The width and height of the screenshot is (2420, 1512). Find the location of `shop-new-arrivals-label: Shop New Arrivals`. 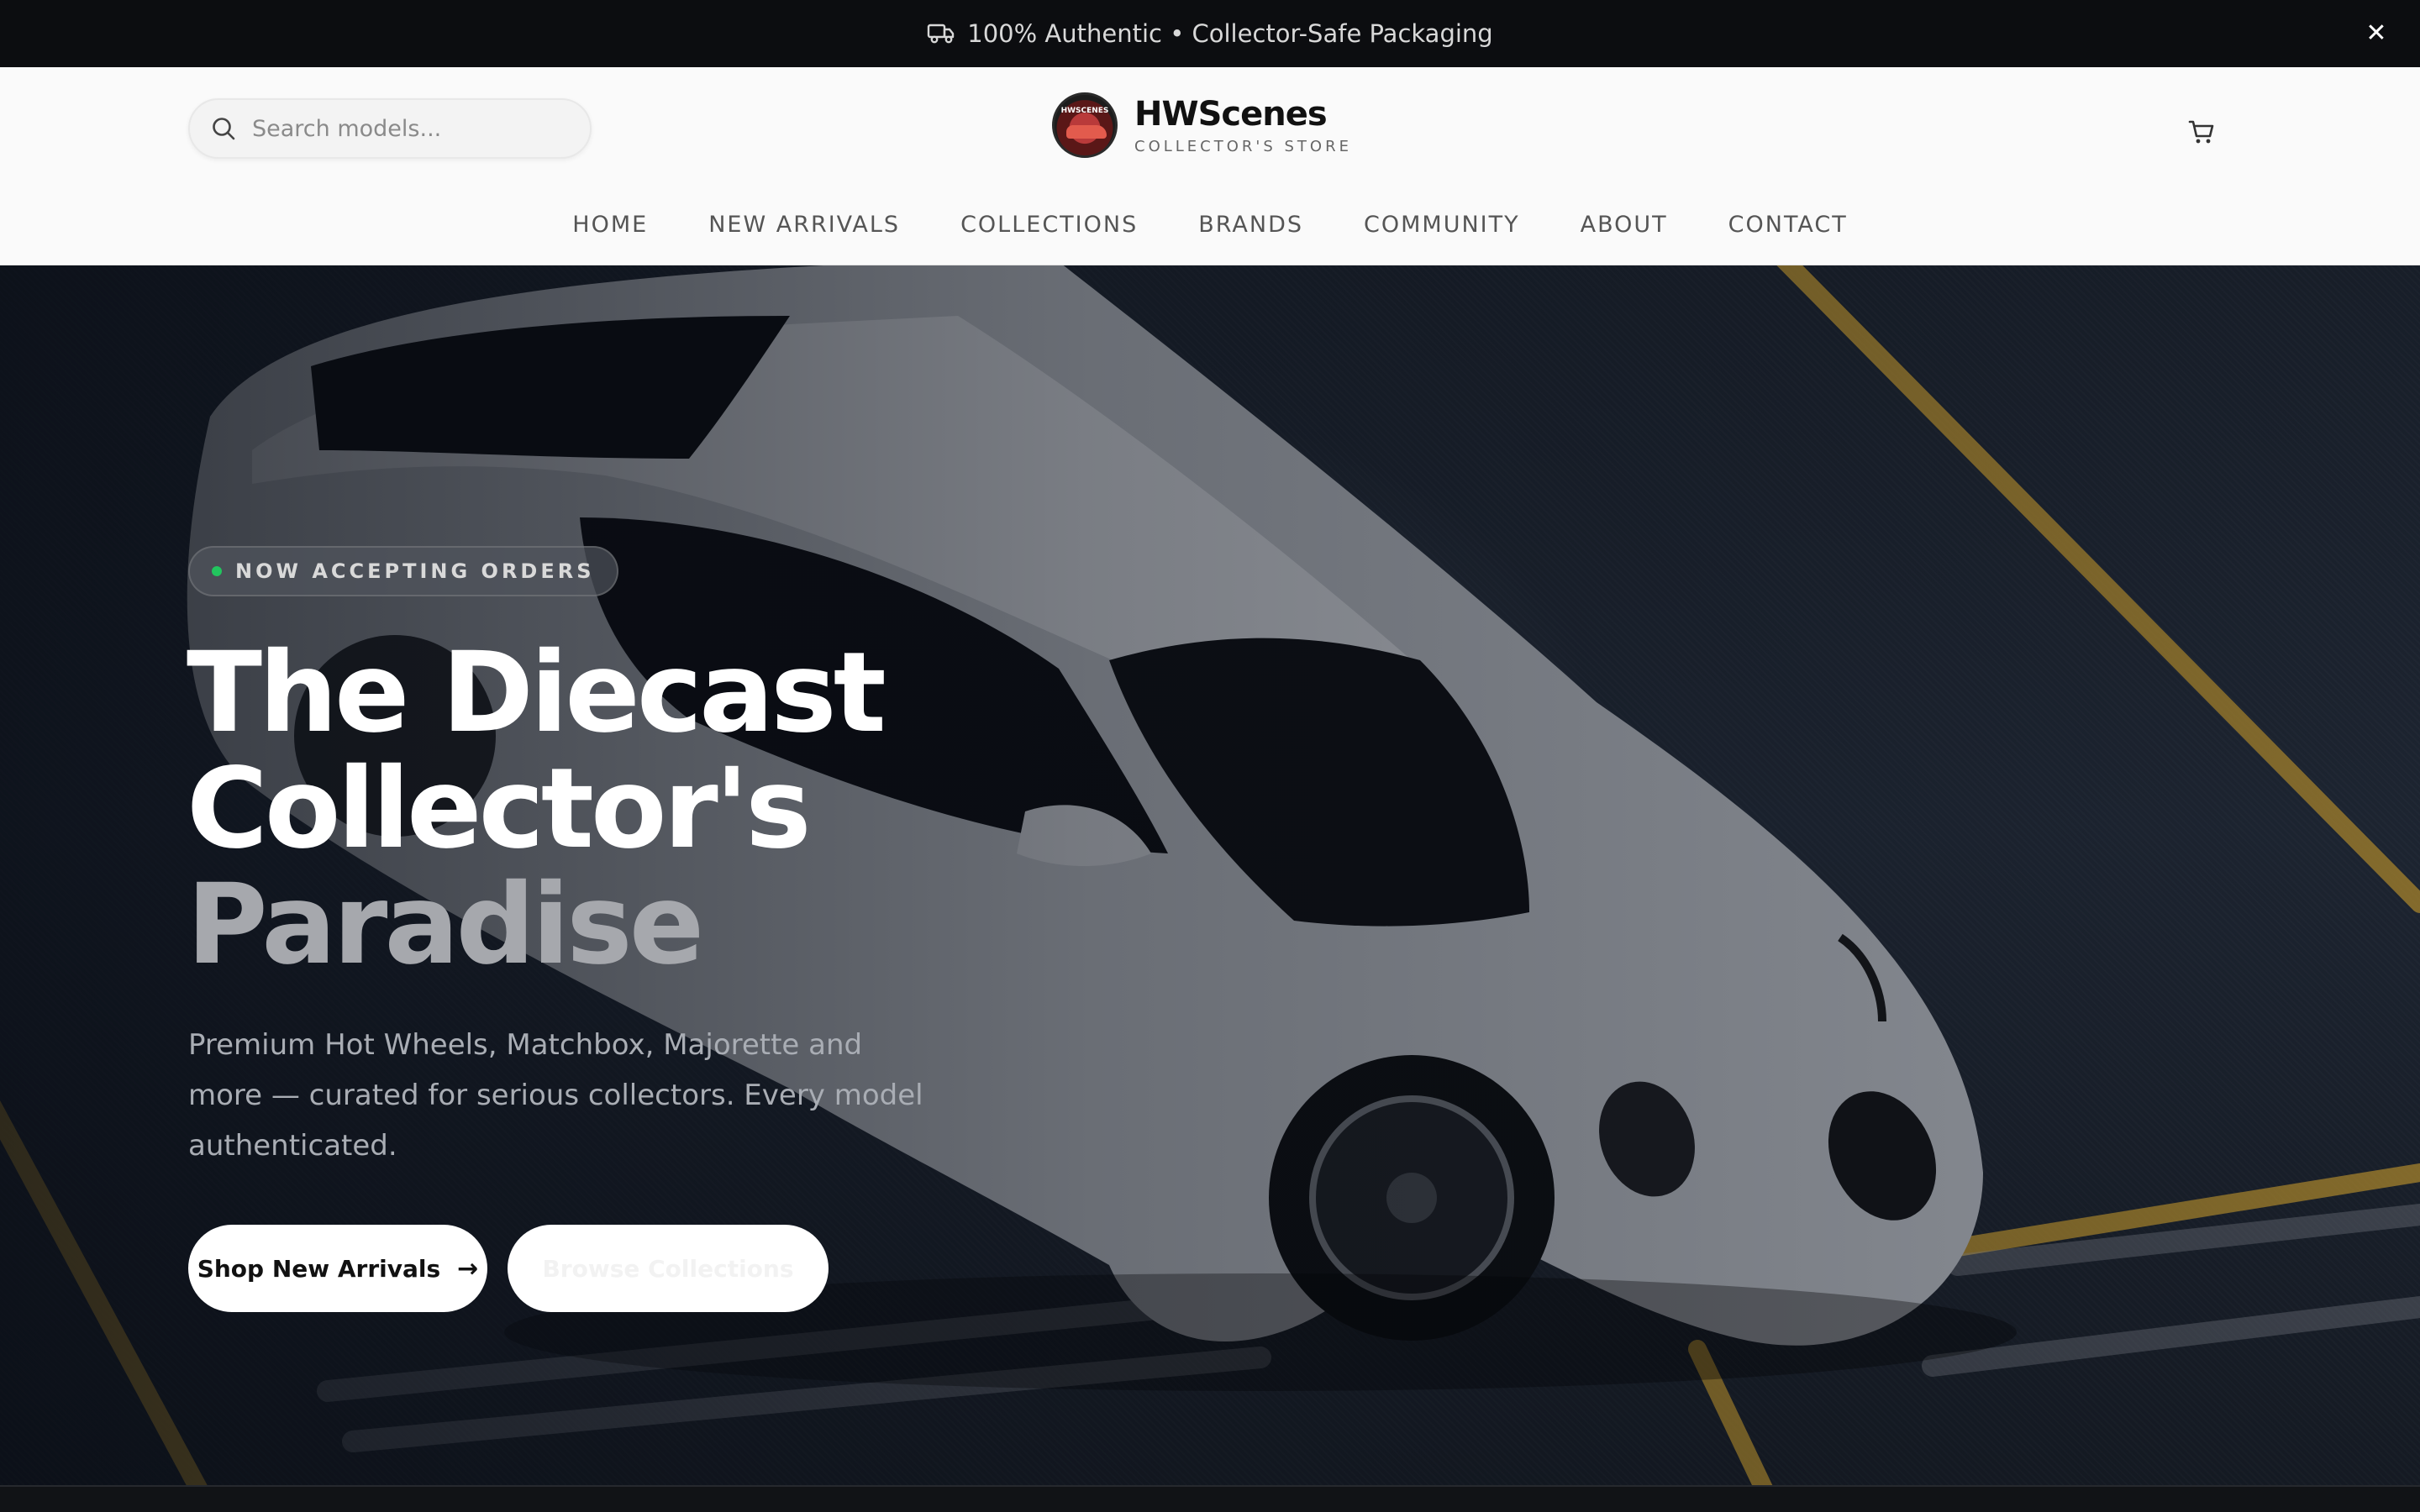

shop-new-arrivals-label: Shop New Arrivals is located at coordinates (319, 1268).